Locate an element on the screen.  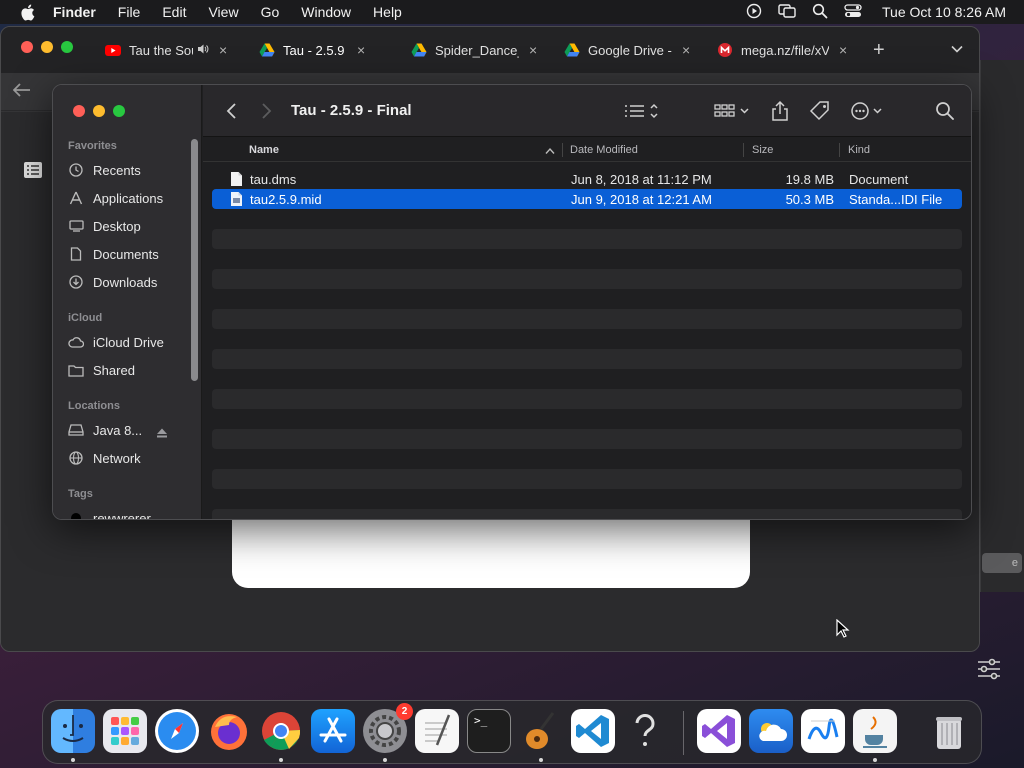
cloud-app-icon is located at coordinates (771, 731).